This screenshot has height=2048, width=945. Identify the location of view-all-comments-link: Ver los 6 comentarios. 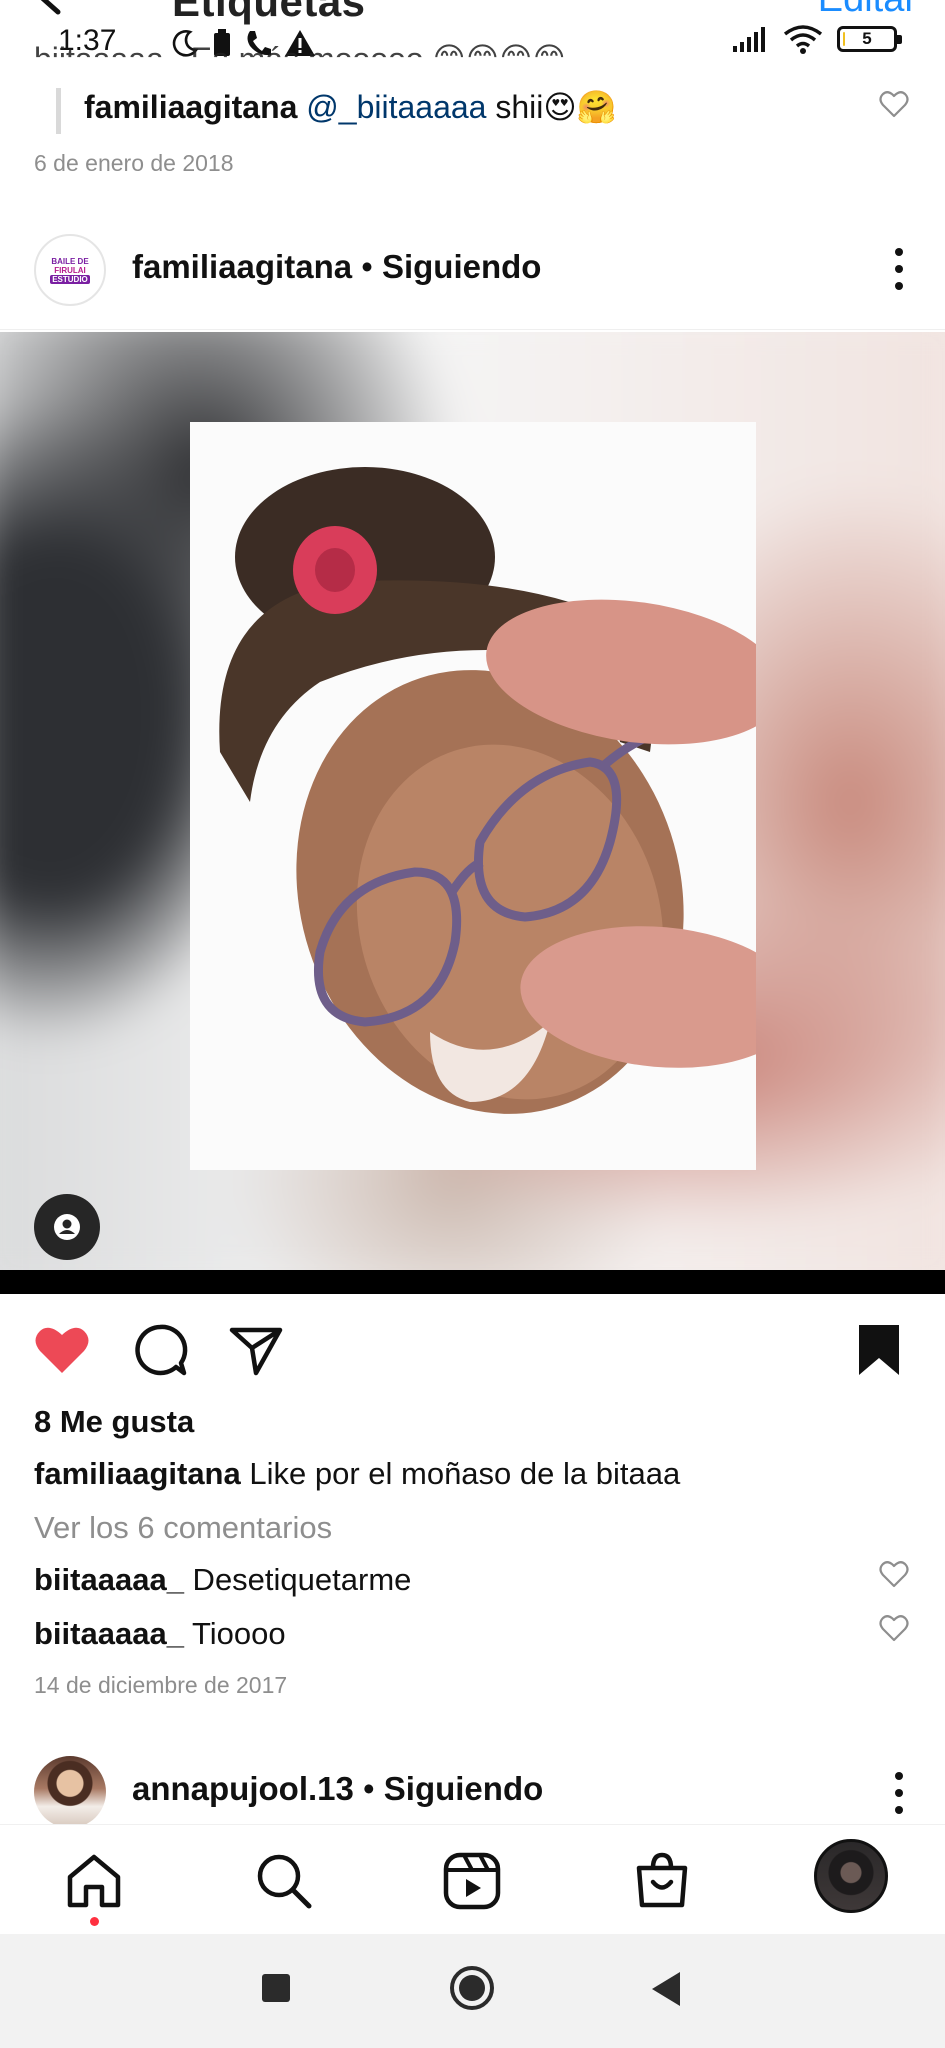
(183, 1528).